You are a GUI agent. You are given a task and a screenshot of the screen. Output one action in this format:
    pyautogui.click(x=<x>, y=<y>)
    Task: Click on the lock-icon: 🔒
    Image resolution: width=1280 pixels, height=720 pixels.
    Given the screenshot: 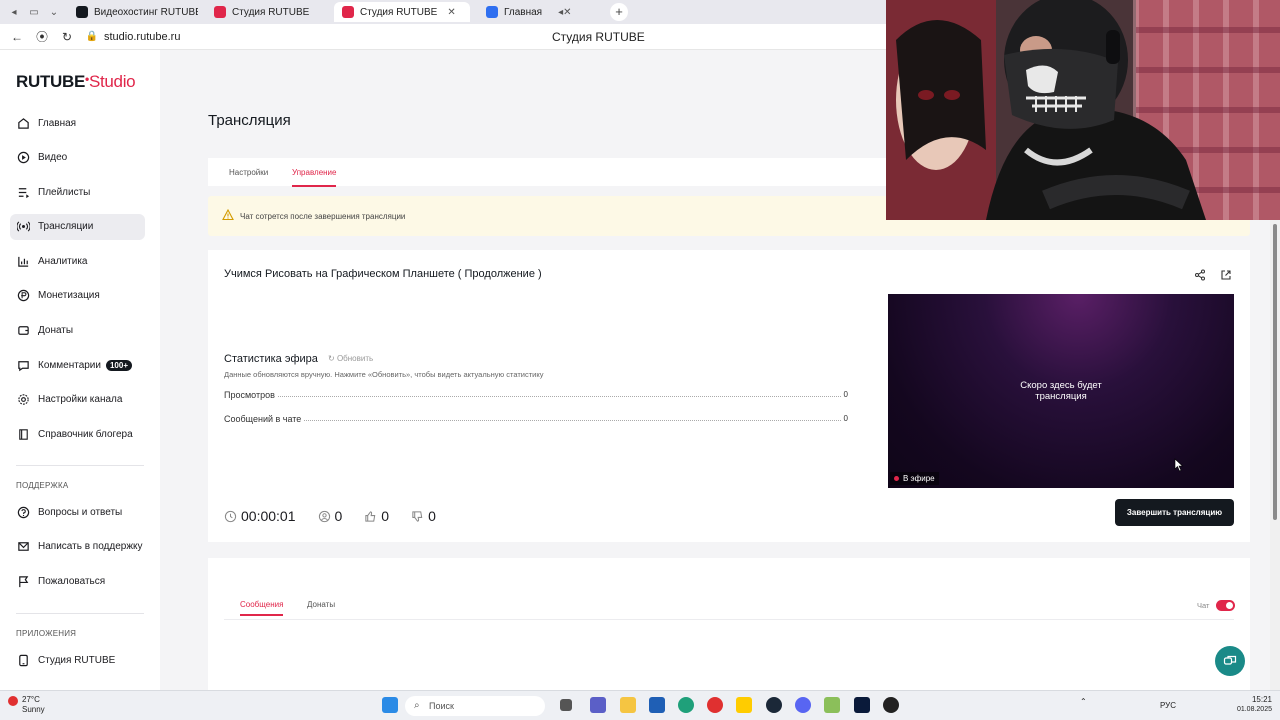 What is the action you would take?
    pyautogui.click(x=92, y=36)
    